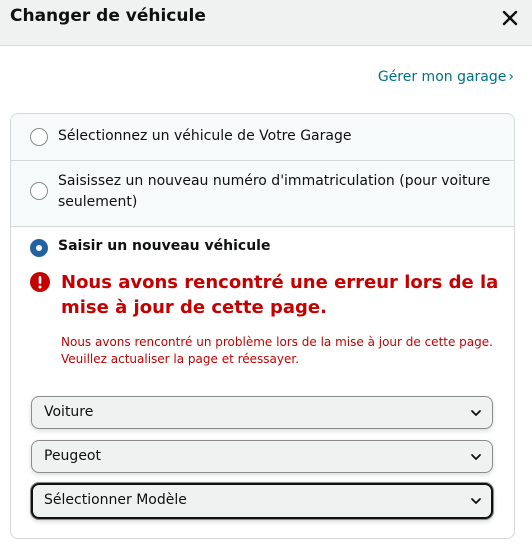 The image size is (532, 554). What do you see at coordinates (40, 282) in the screenshot?
I see `error-icon` at bounding box center [40, 282].